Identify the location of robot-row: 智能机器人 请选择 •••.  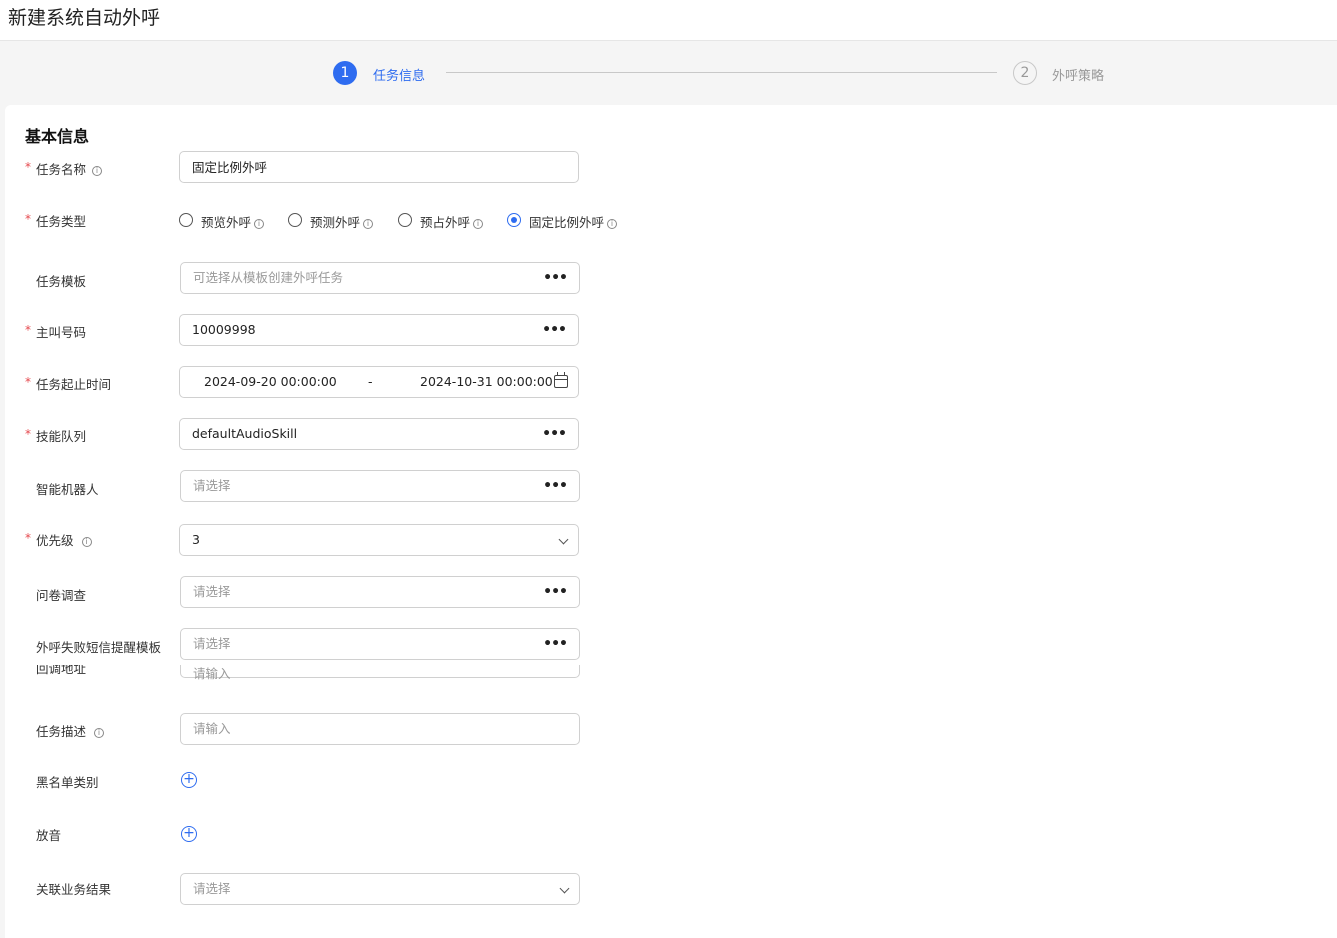
(355, 486).